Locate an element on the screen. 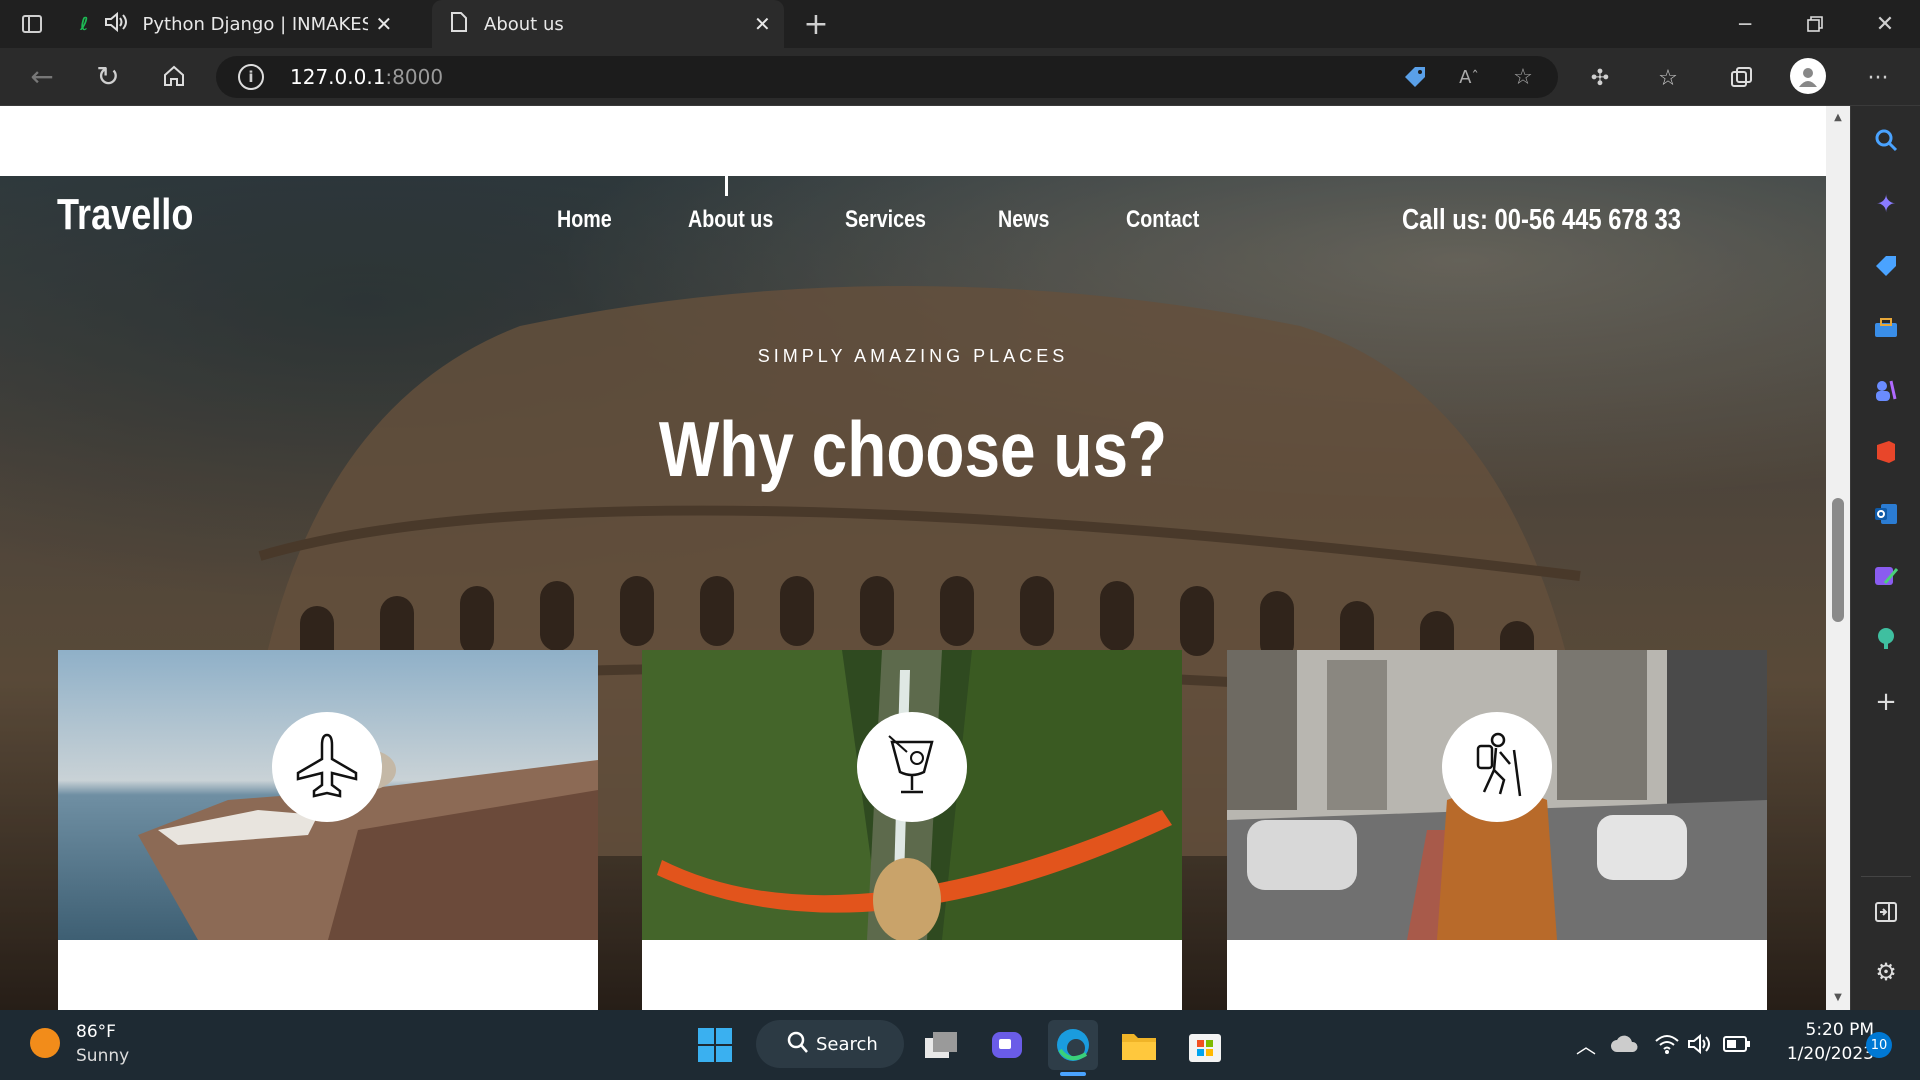 Image resolution: width=1920 pixels, height=1080 pixels. sidebar-divider is located at coordinates (1886, 876).